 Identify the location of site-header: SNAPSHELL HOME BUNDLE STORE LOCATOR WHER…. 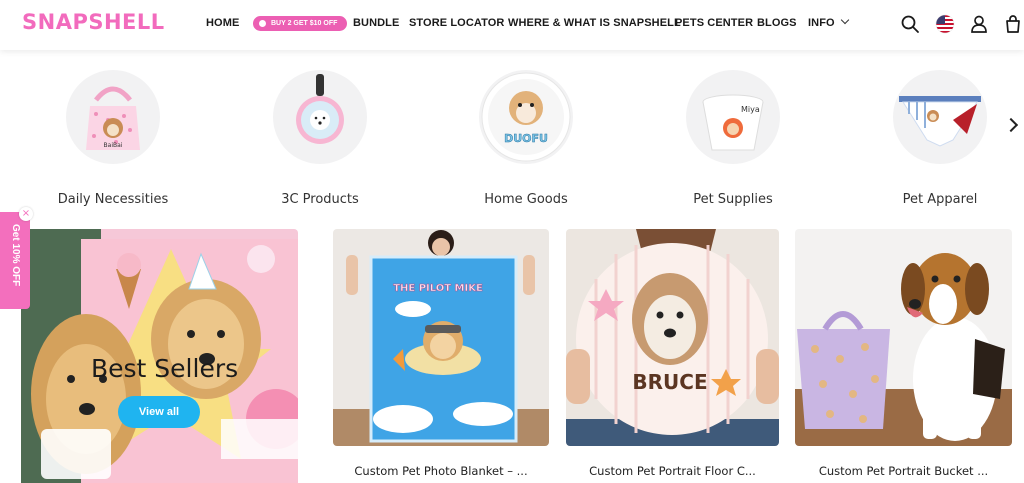
(512, 25).